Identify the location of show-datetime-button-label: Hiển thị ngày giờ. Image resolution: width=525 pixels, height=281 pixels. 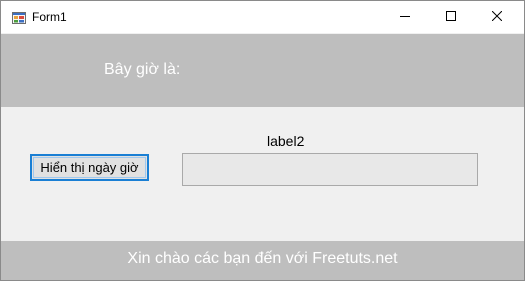
(89, 167).